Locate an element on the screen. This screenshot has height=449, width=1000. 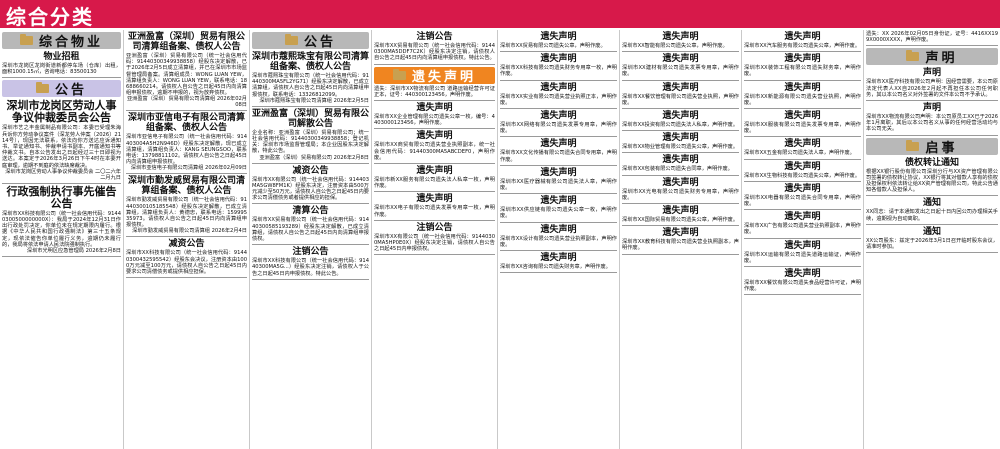
ad-lost: 遗失声明 深圳市XX广告有限公司遗失营业执照副本，声明作废。 is located at coordinates (802, 224).